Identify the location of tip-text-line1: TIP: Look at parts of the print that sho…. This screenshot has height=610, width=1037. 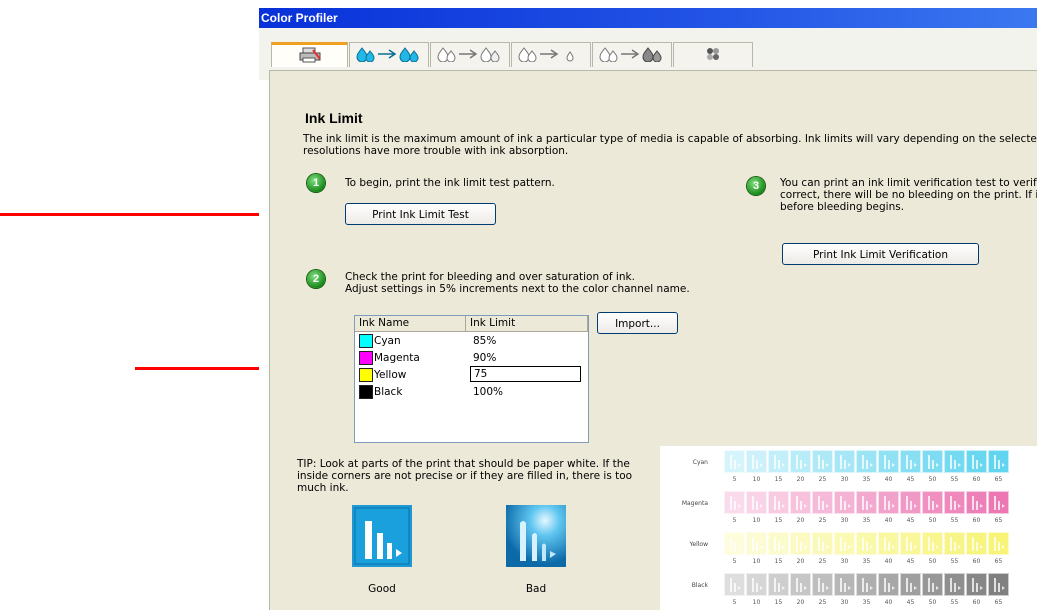
(463, 464).